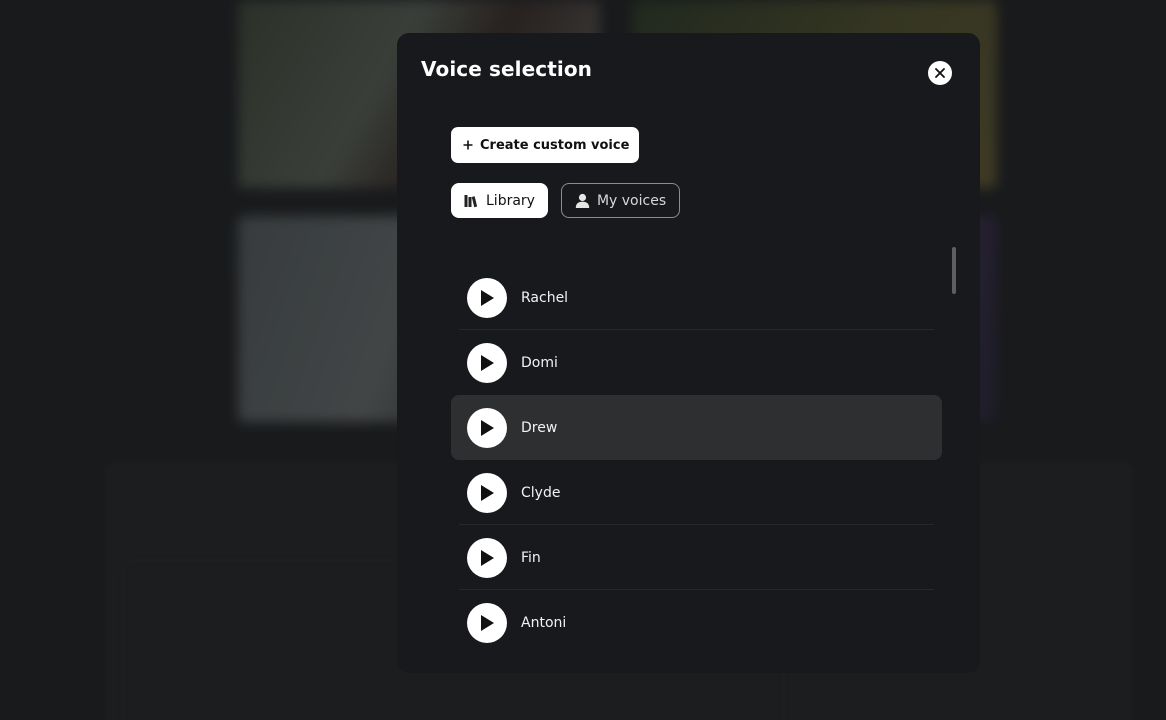 This screenshot has width=1166, height=720. Describe the element at coordinates (507, 69) in the screenshot. I see `modal-title: Voice selection` at that location.